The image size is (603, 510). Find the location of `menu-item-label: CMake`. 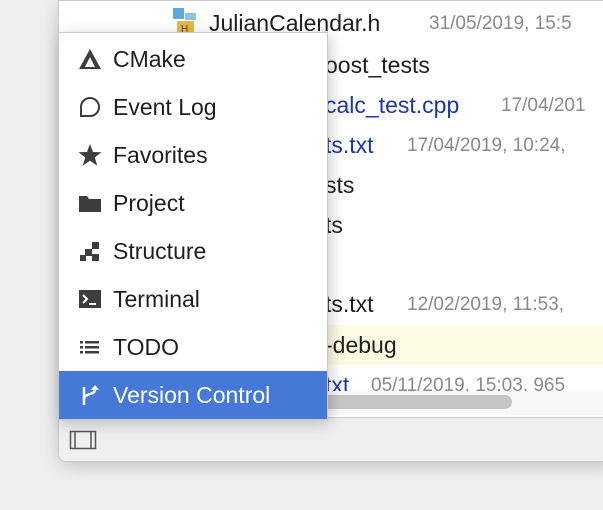

menu-item-label: CMake is located at coordinates (149, 59).